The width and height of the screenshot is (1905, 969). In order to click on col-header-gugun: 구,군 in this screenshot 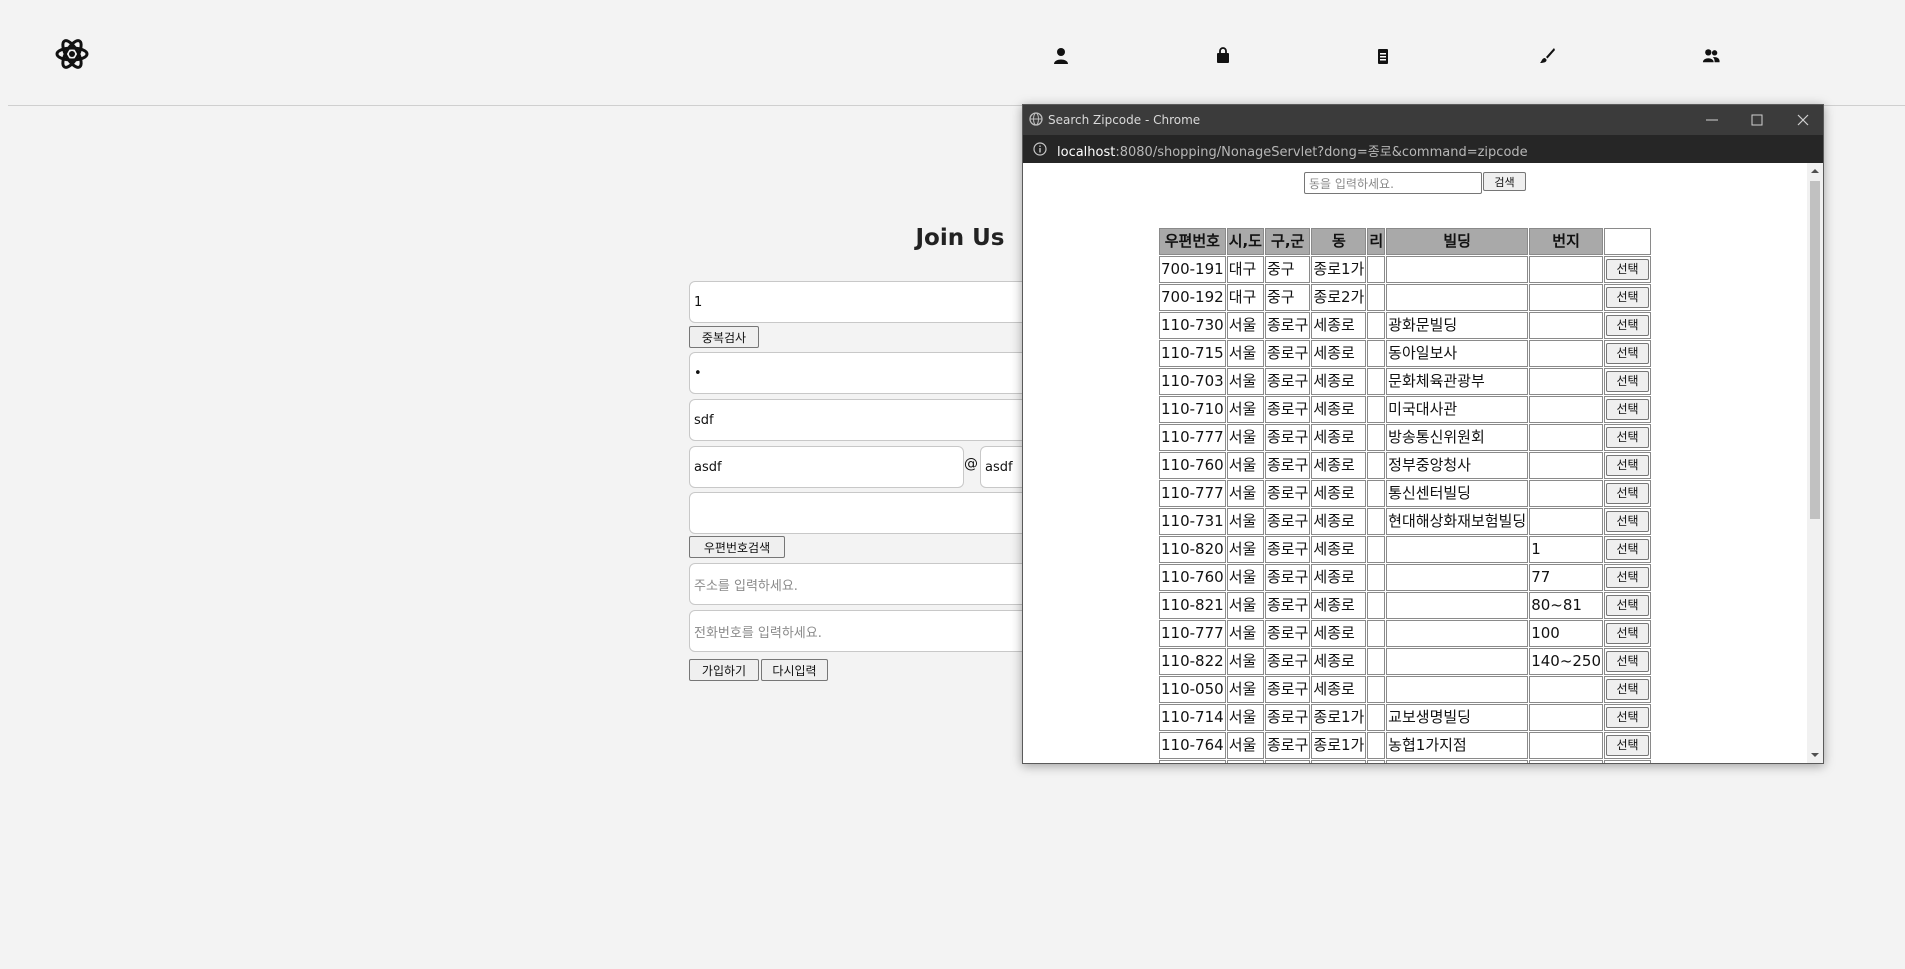, I will do `click(1288, 241)`.